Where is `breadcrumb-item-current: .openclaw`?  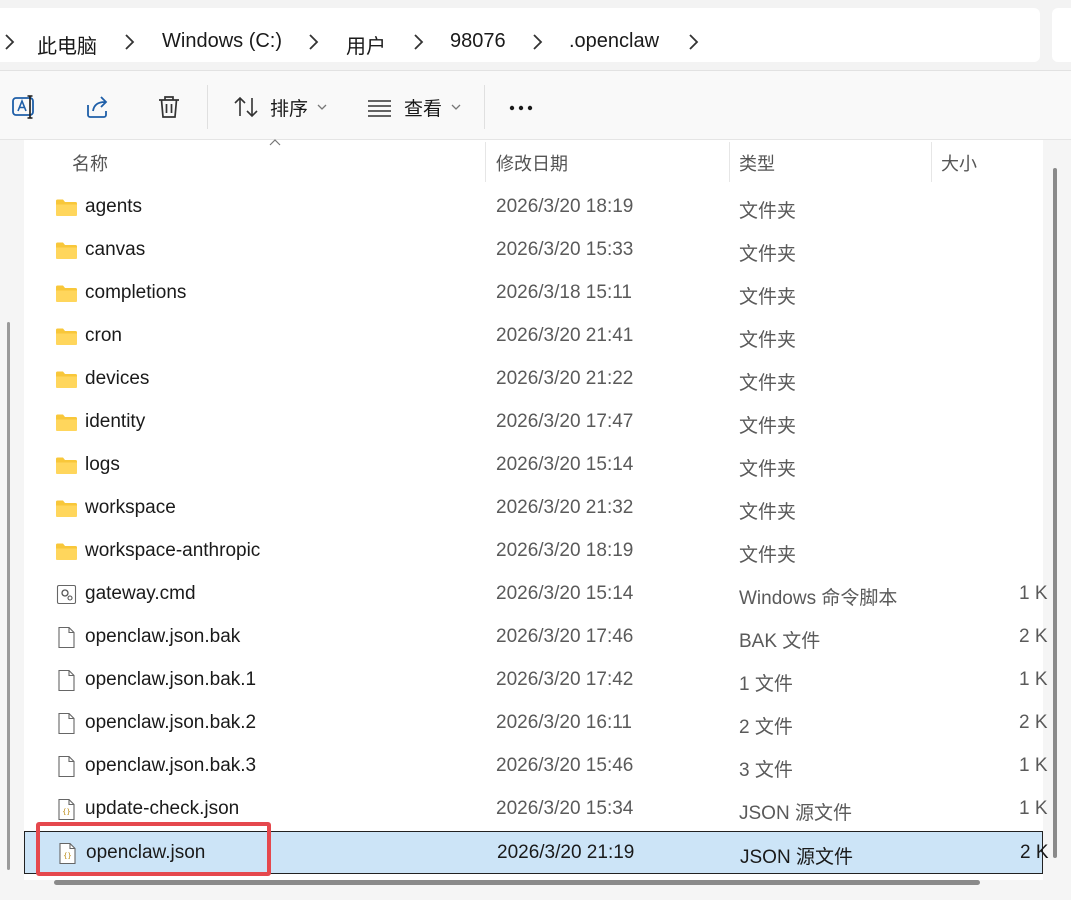 breadcrumb-item-current: .openclaw is located at coordinates (614, 41).